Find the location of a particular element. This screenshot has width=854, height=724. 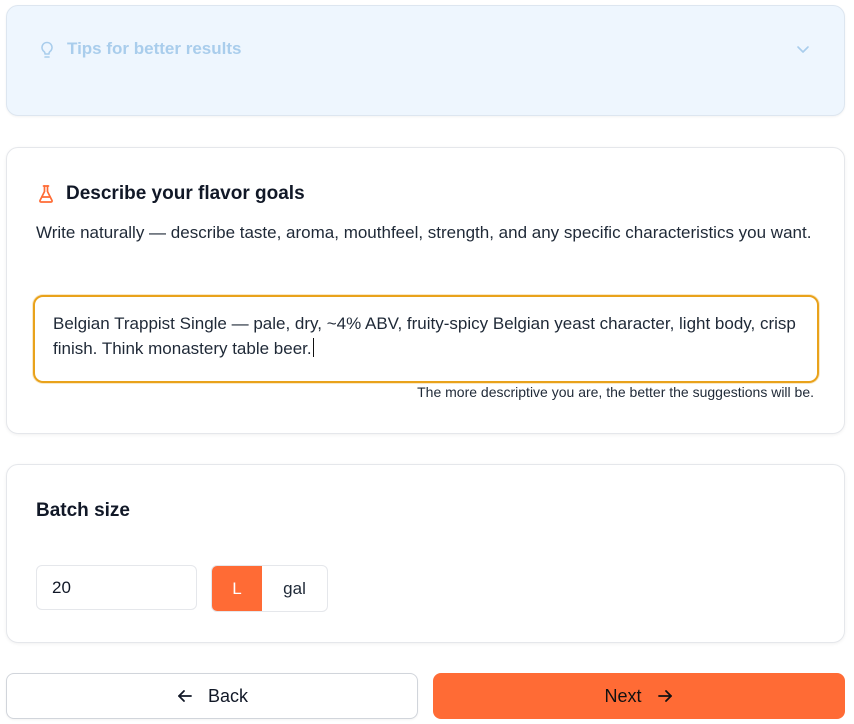

back-button-label: Back is located at coordinates (228, 695).